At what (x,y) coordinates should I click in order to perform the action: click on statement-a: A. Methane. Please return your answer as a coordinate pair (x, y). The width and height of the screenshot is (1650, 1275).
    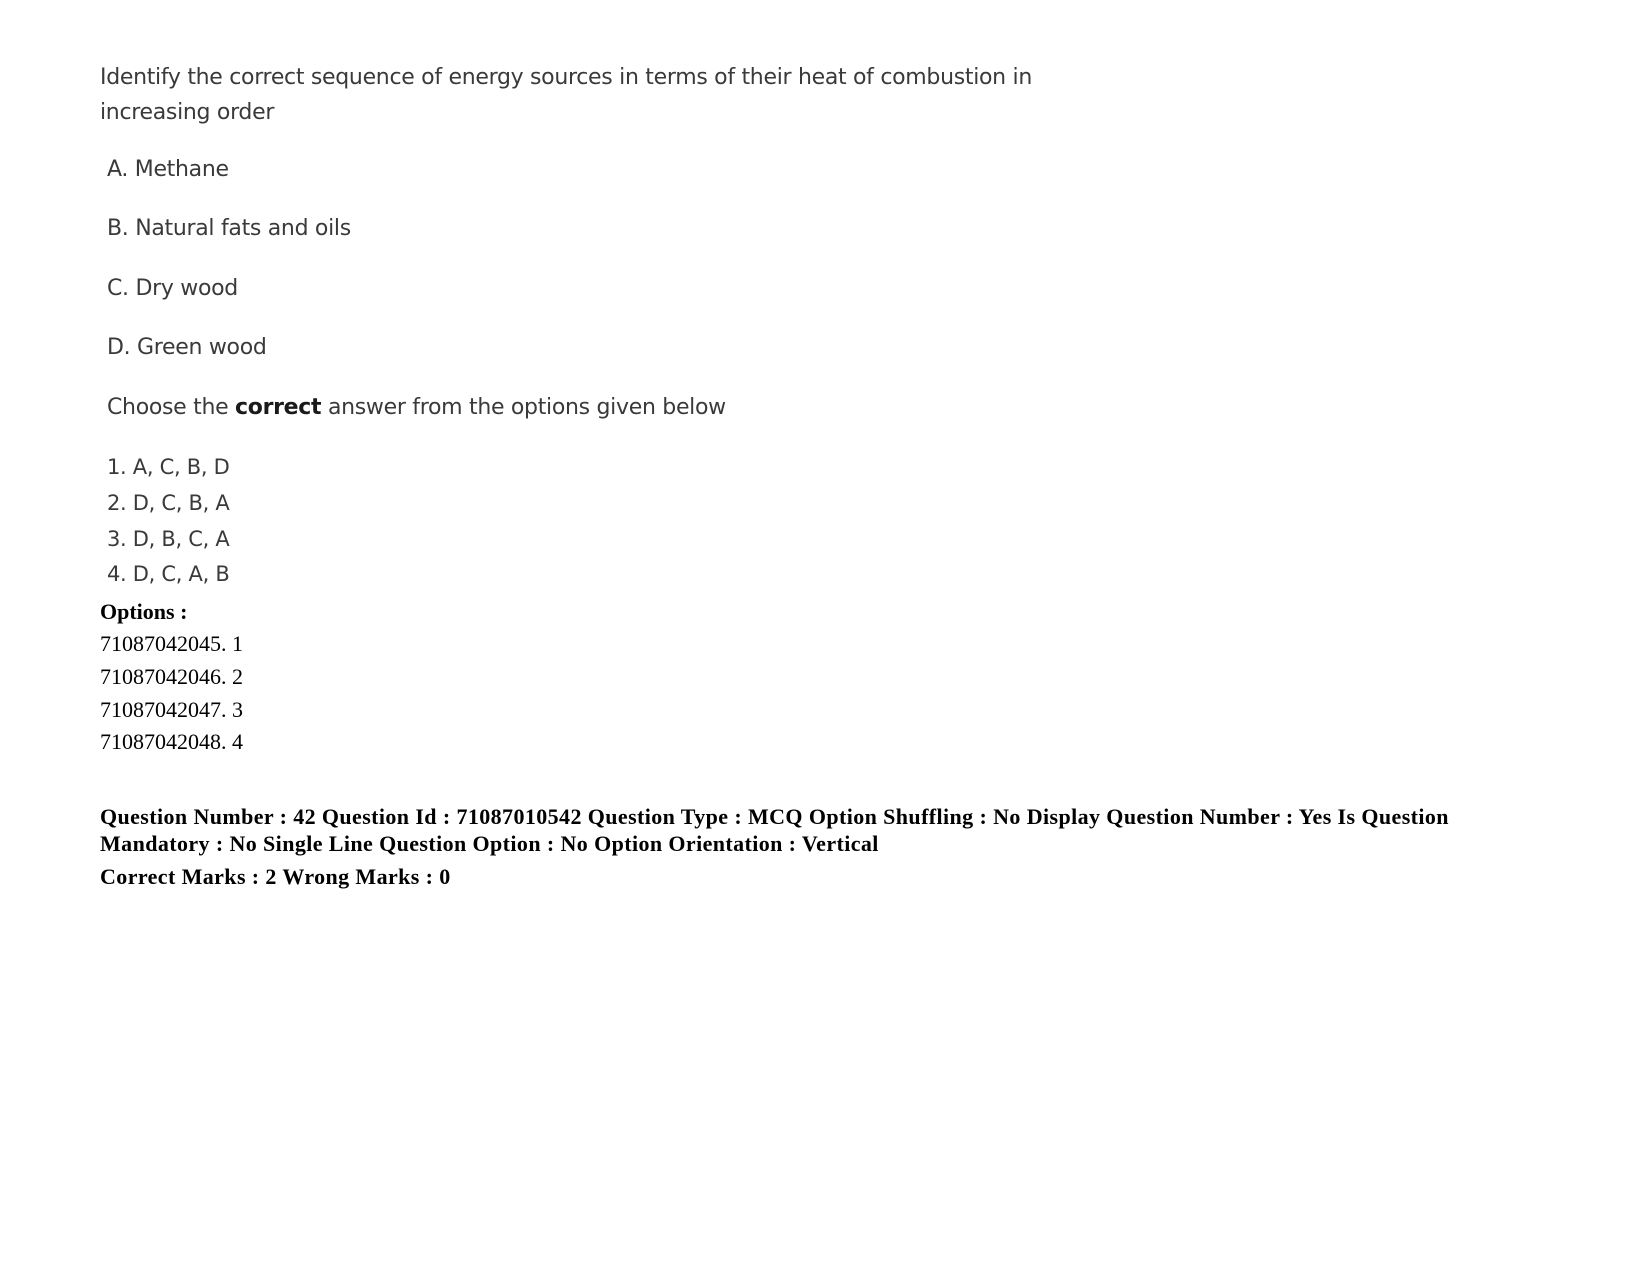
    Looking at the image, I should click on (168, 169).